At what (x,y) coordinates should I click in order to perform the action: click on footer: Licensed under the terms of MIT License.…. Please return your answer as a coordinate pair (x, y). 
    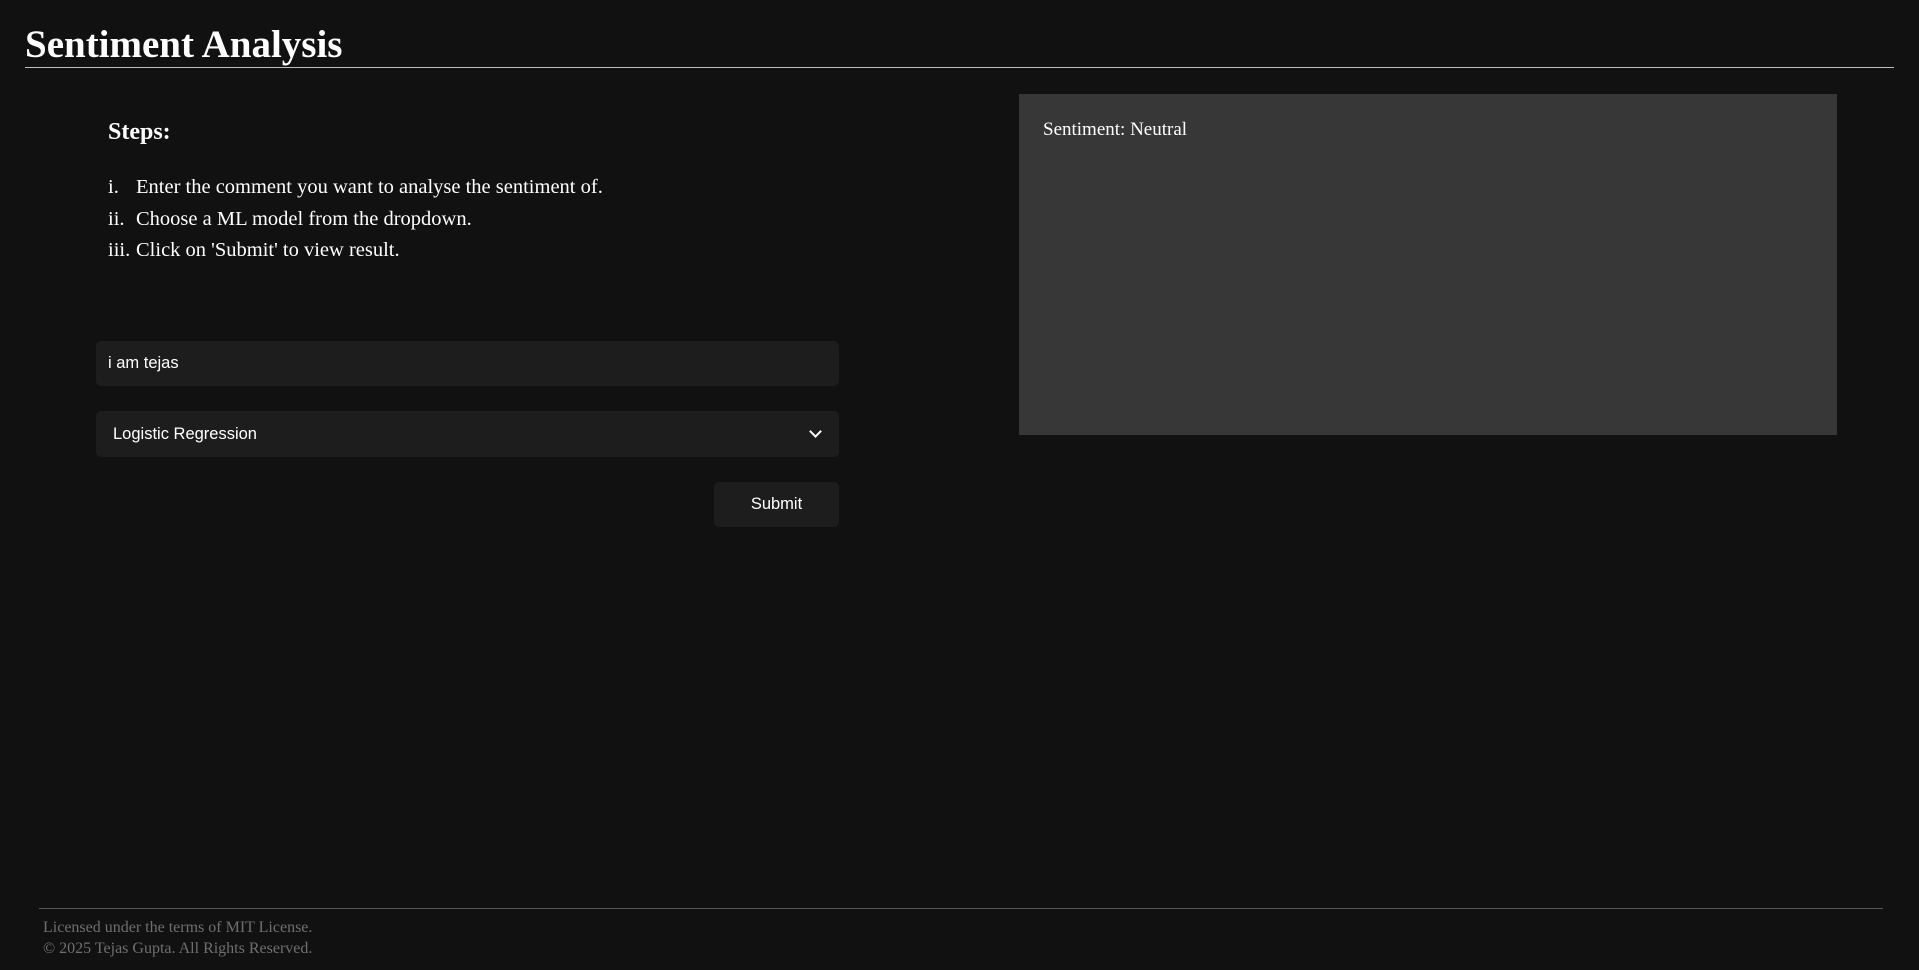
    Looking at the image, I should click on (177, 938).